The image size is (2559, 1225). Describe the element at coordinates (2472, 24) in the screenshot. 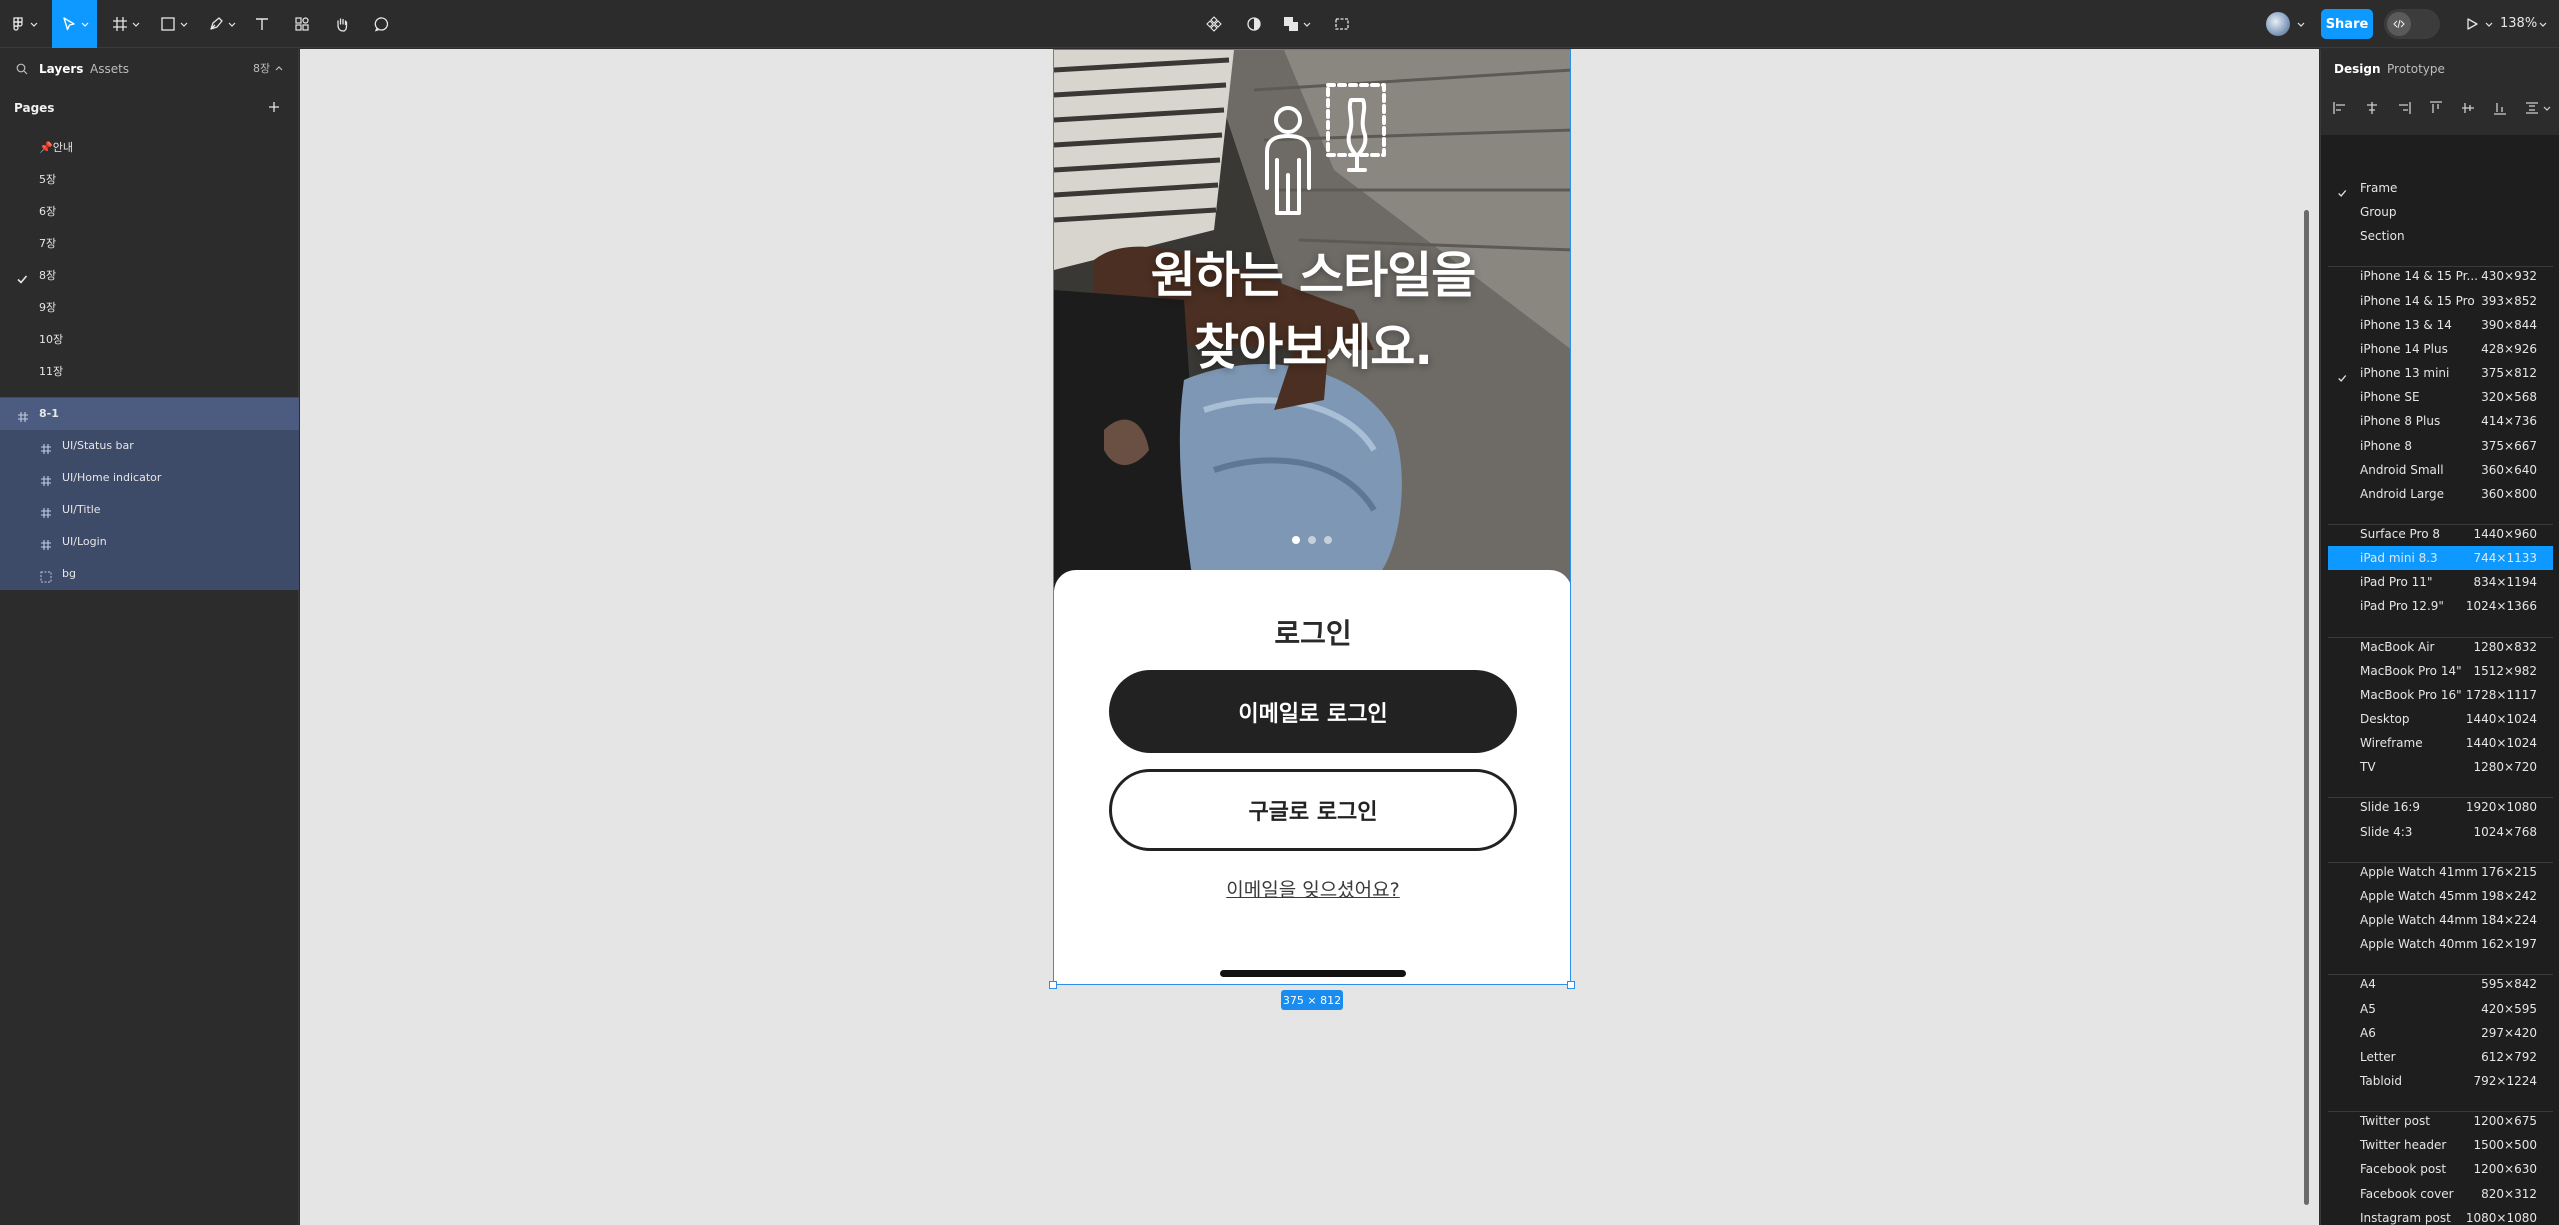

I see `present-button` at that location.